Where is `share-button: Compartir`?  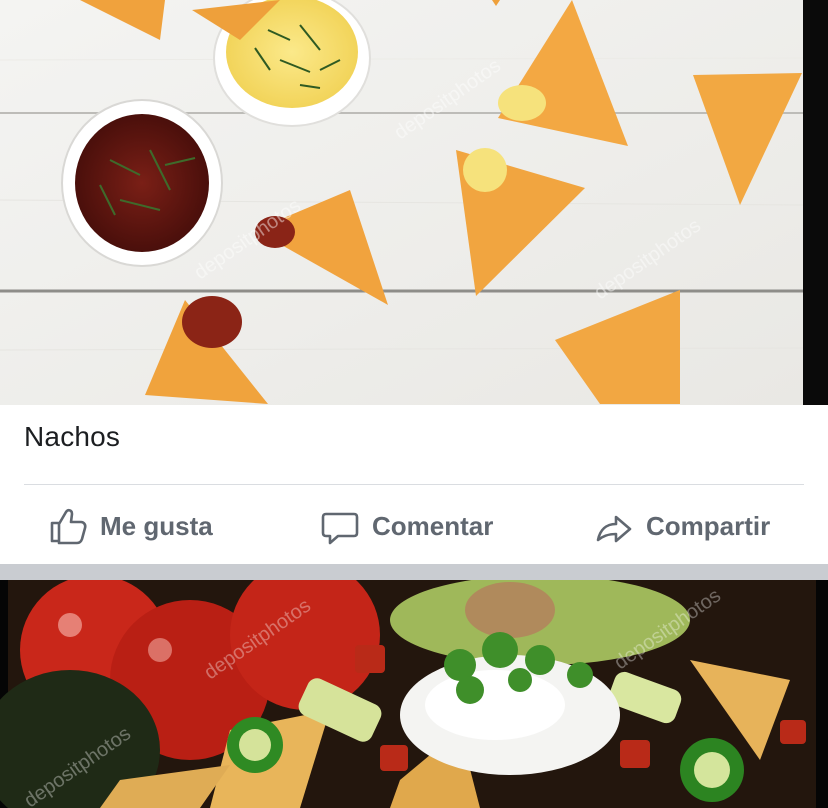 share-button: Compartir is located at coordinates (682, 526).